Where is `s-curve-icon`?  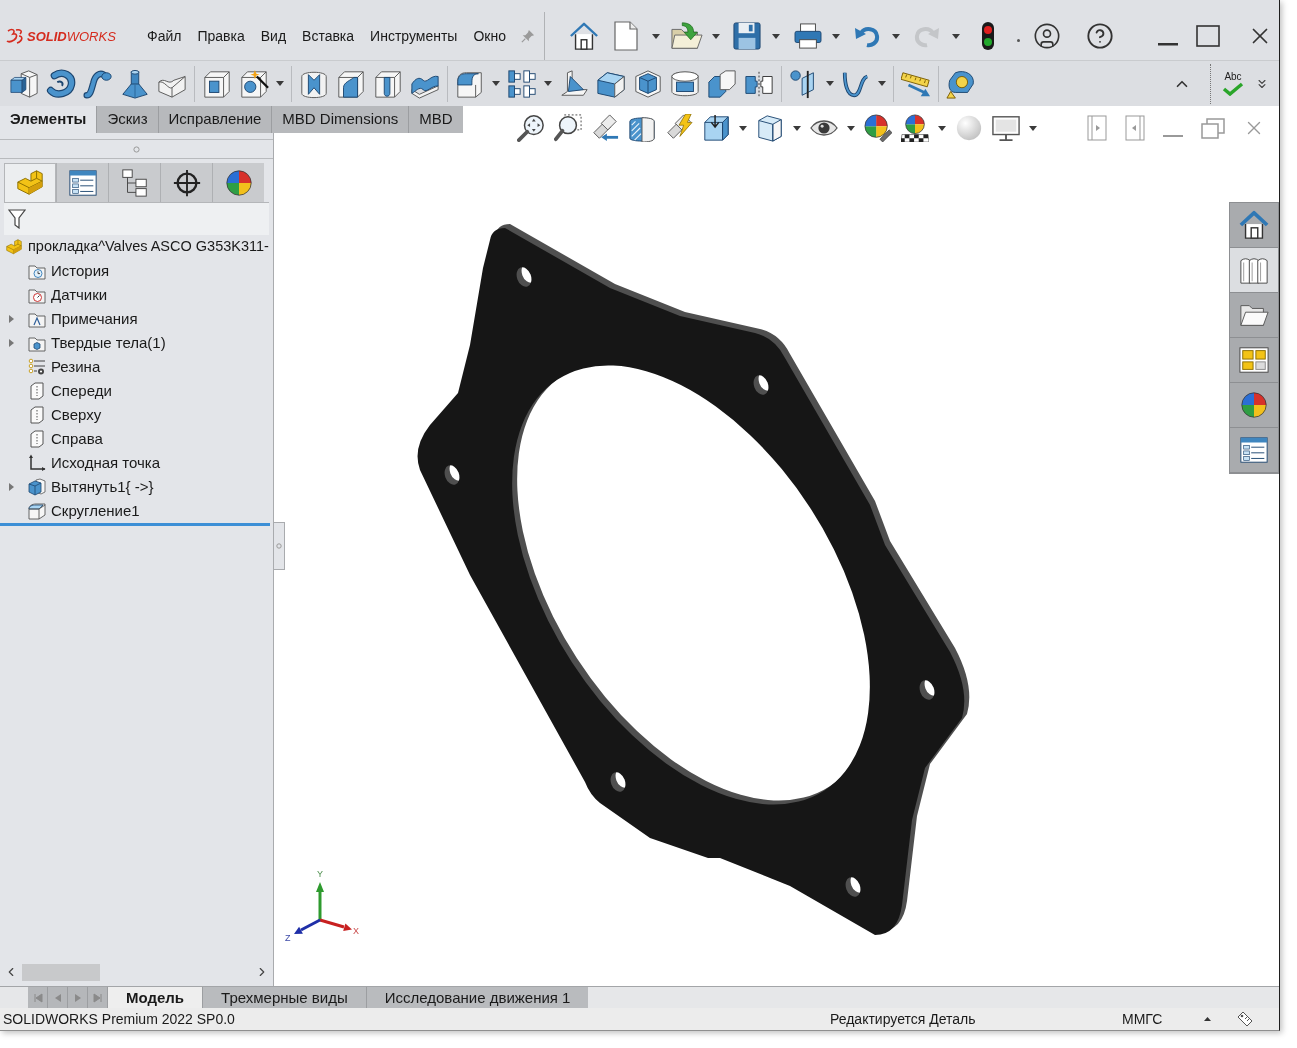
s-curve-icon is located at coordinates (98, 83).